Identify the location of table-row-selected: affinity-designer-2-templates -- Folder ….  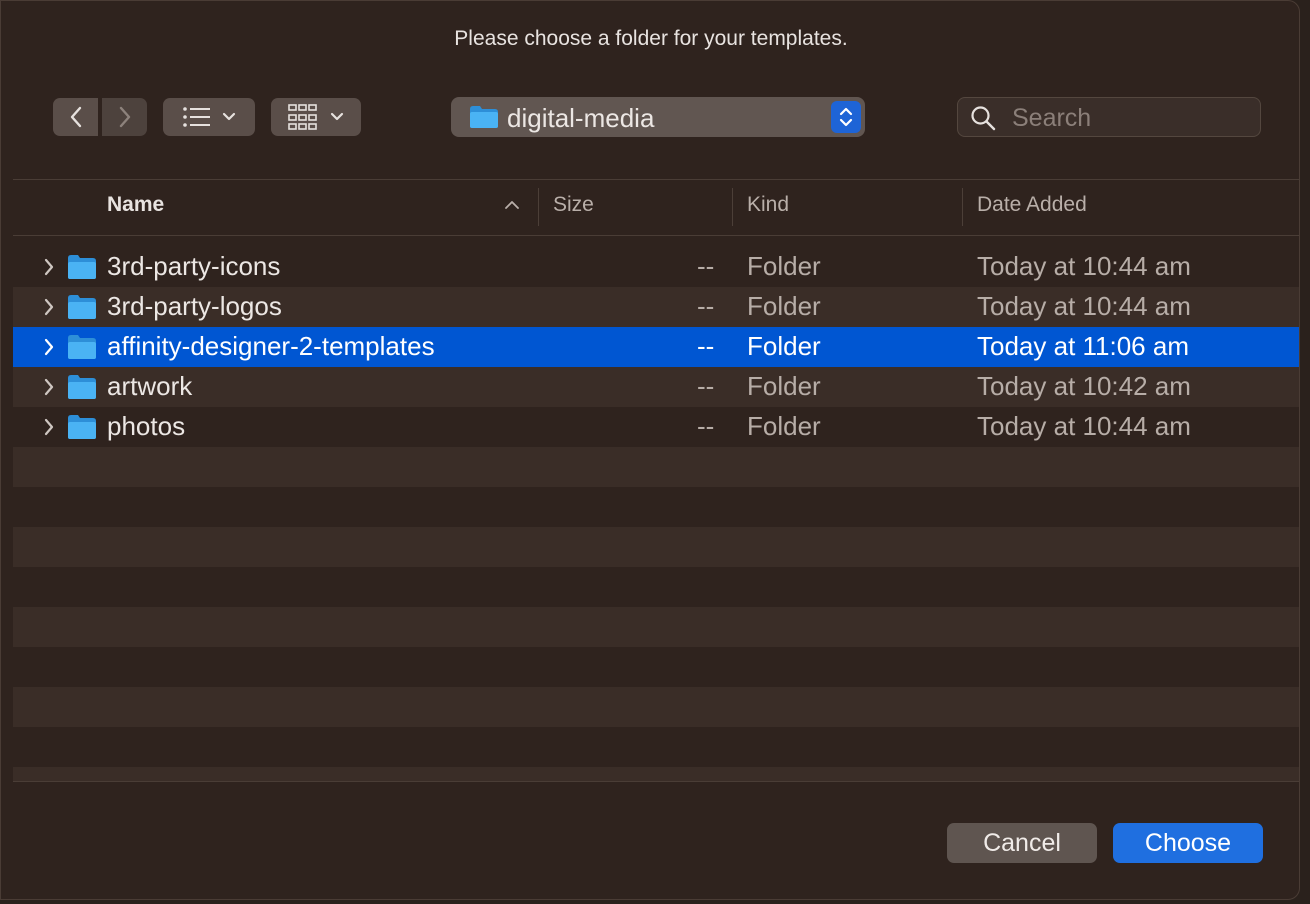
(656, 347).